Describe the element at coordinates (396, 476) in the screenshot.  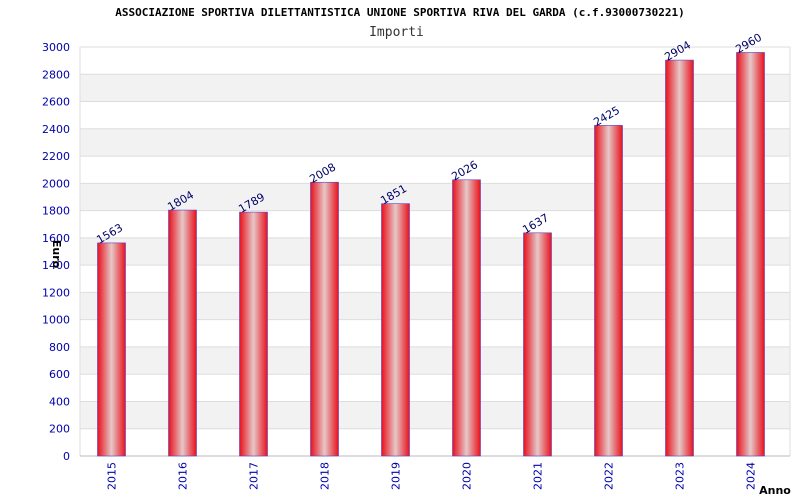
I see `x-tick-label: 2019` at that location.